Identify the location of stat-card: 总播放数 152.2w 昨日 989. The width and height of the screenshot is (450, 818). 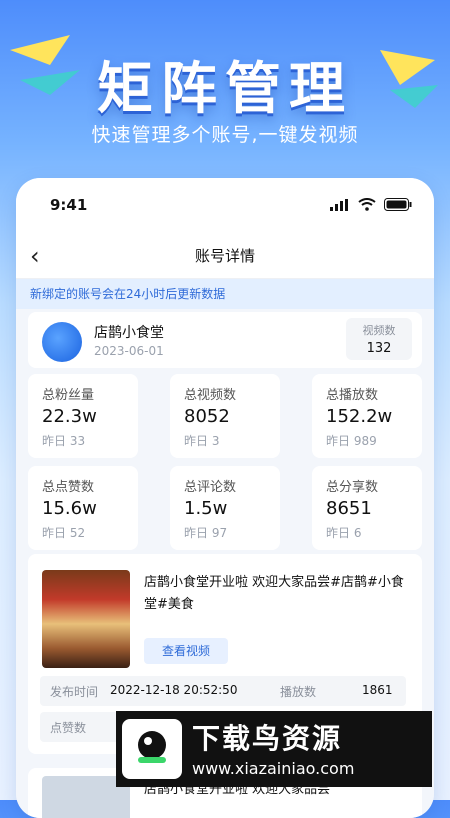
(367, 416).